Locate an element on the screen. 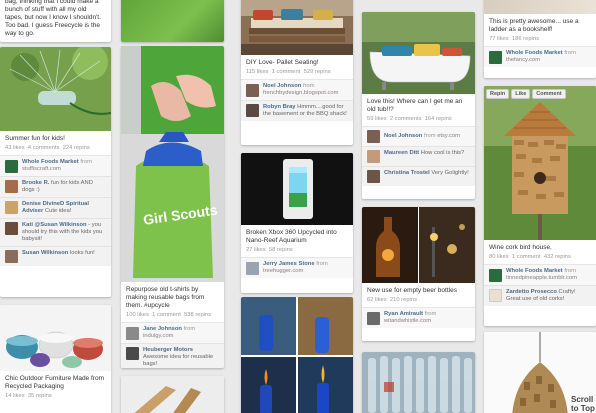  pin-image-outdoor is located at coordinates (55, 338).